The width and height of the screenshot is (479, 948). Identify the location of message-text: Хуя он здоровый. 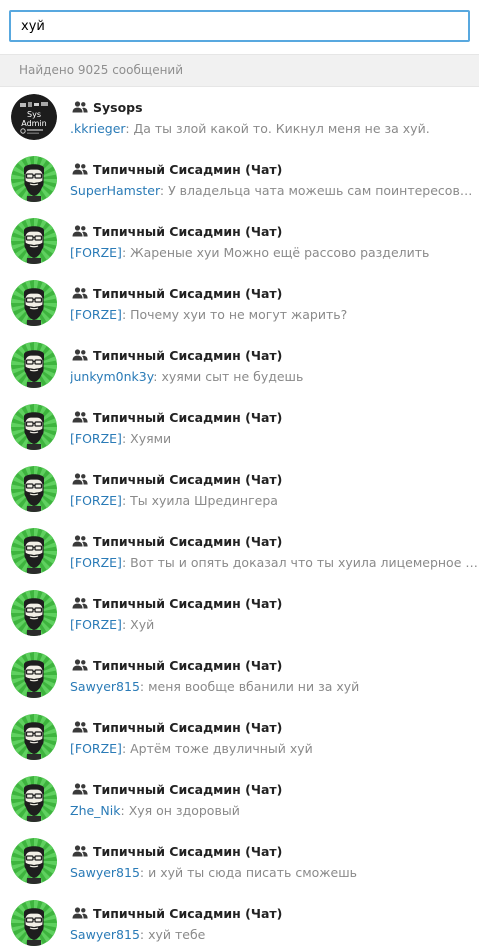
(184, 810).